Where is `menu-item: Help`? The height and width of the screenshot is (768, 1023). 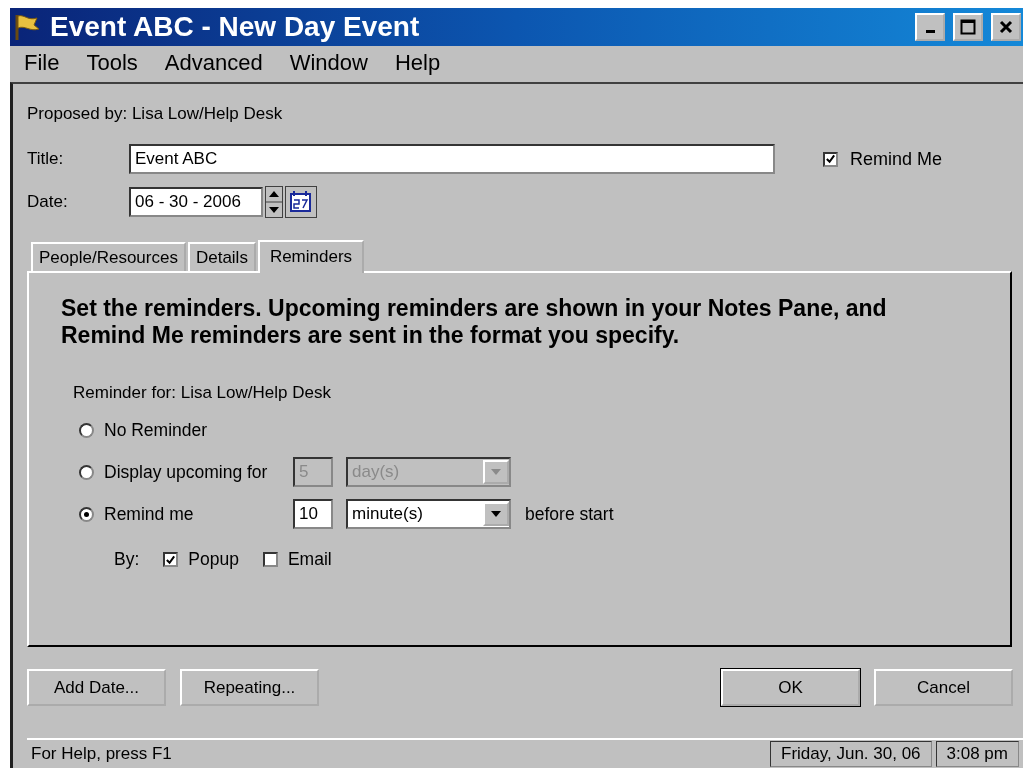
menu-item: Help is located at coordinates (417, 64).